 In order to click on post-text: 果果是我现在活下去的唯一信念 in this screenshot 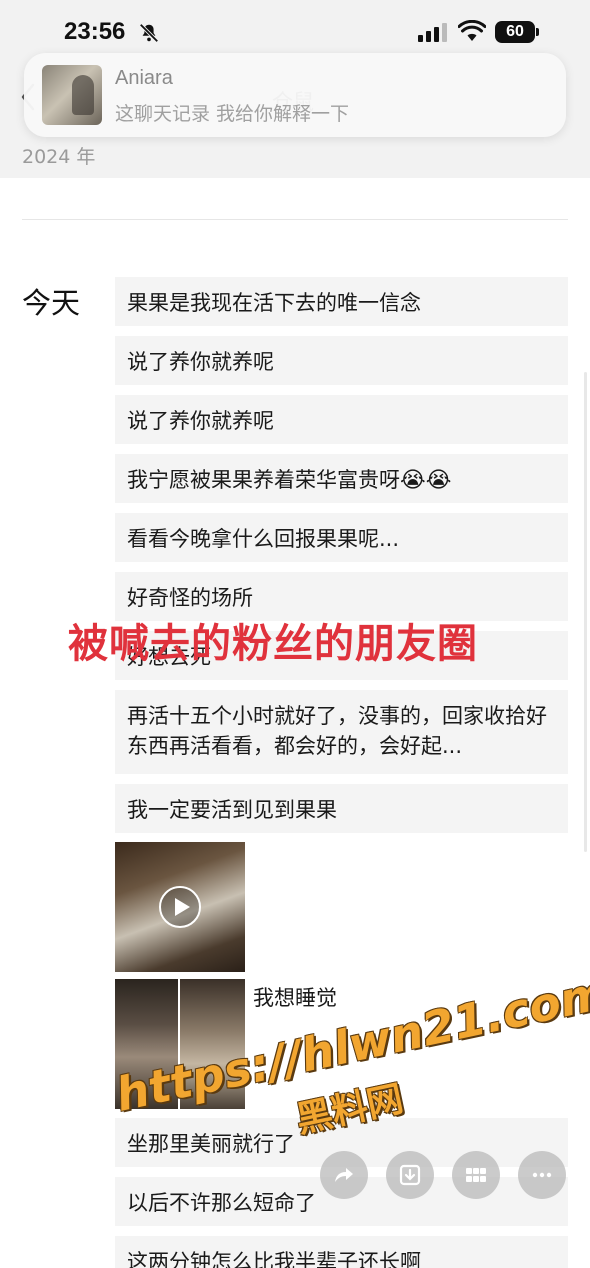, I will do `click(274, 303)`.